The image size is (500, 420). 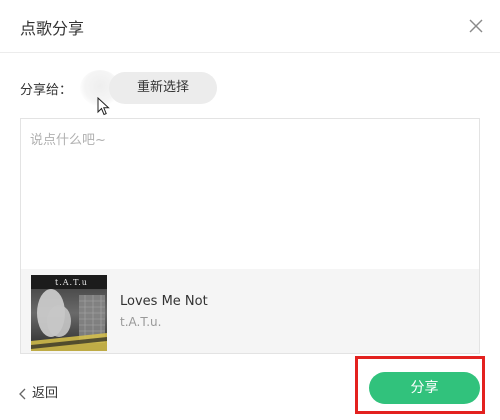 What do you see at coordinates (52, 28) in the screenshot?
I see `dialog-title: 点歌分享` at bounding box center [52, 28].